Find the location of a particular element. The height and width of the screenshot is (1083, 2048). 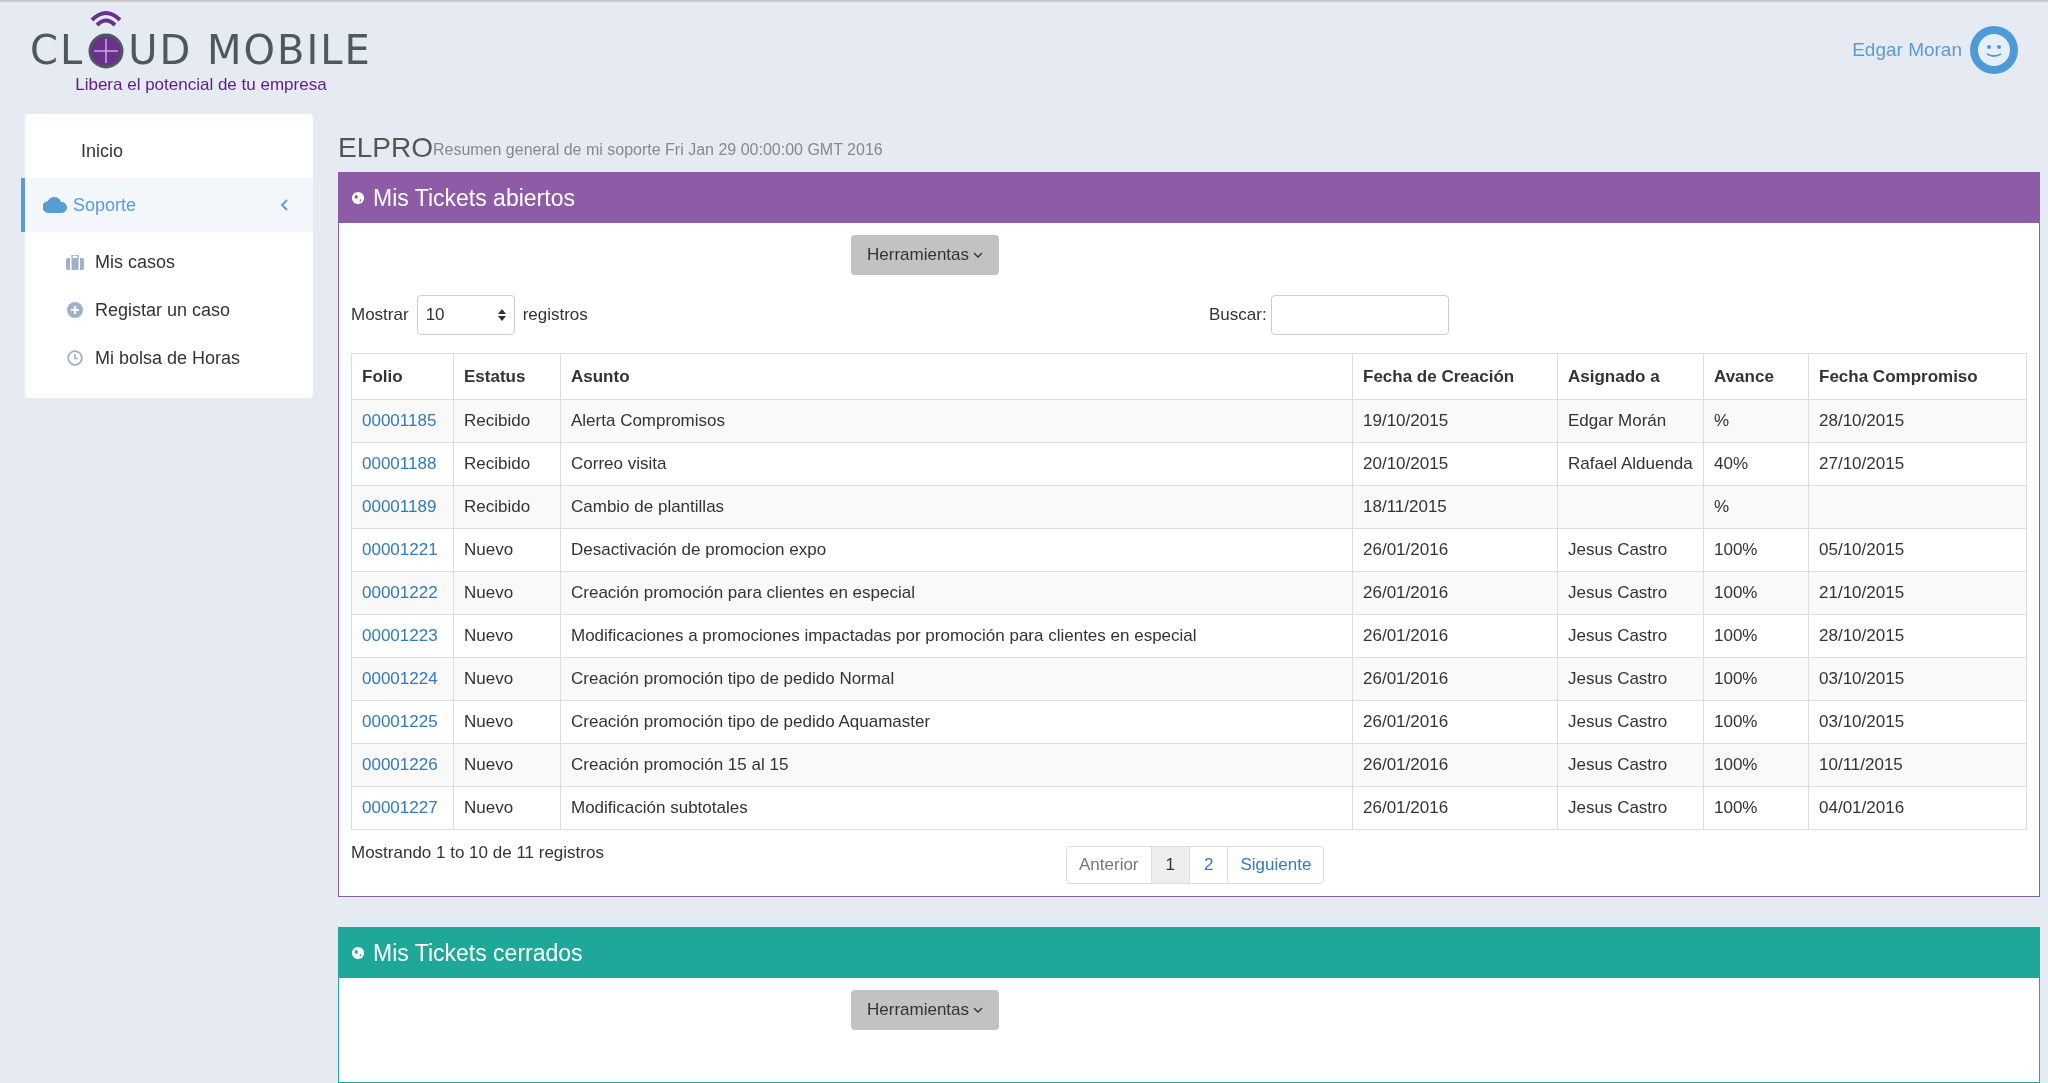

search-field is located at coordinates (1359, 315).